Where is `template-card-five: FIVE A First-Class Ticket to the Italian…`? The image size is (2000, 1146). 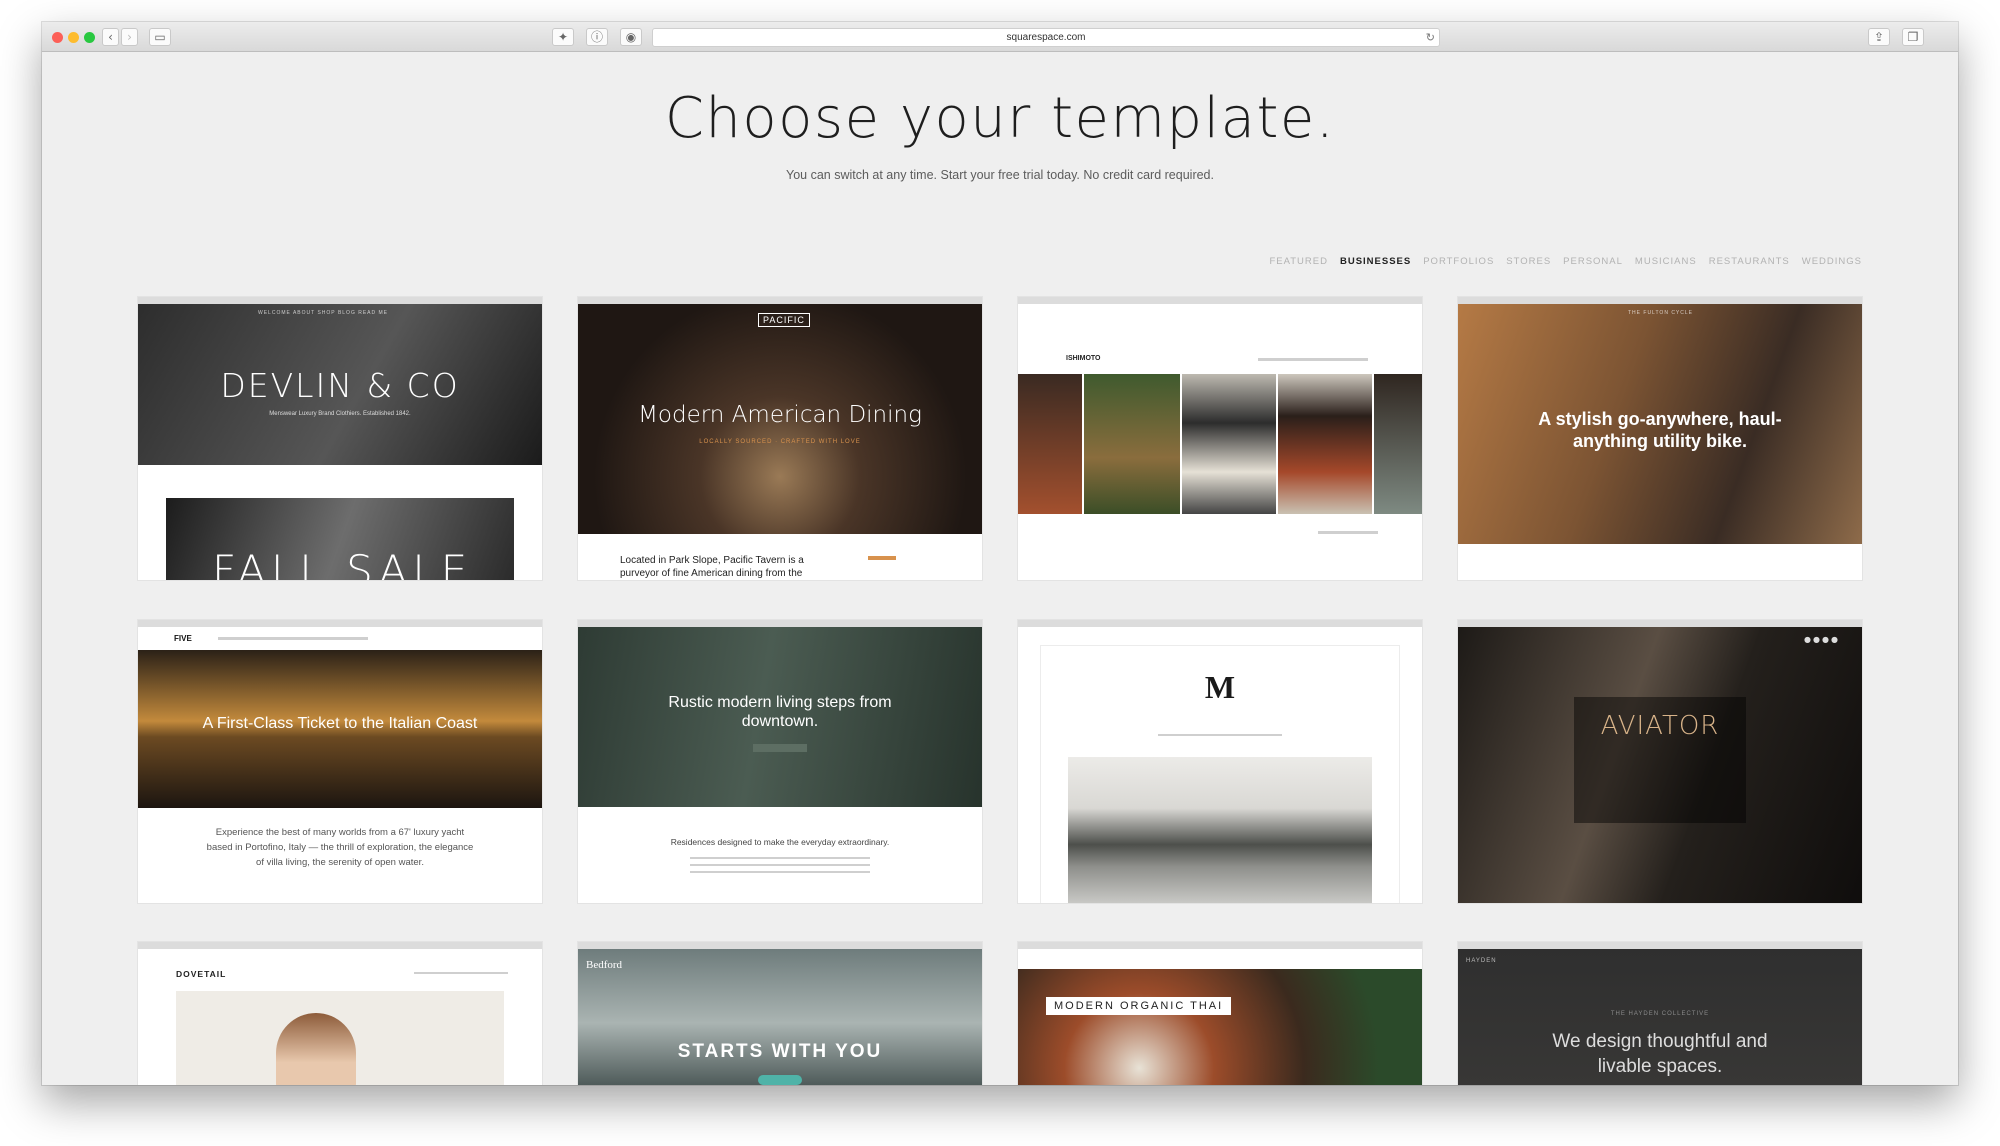
template-card-five: FIVE A First-Class Ticket to the Italian… is located at coordinates (340, 761).